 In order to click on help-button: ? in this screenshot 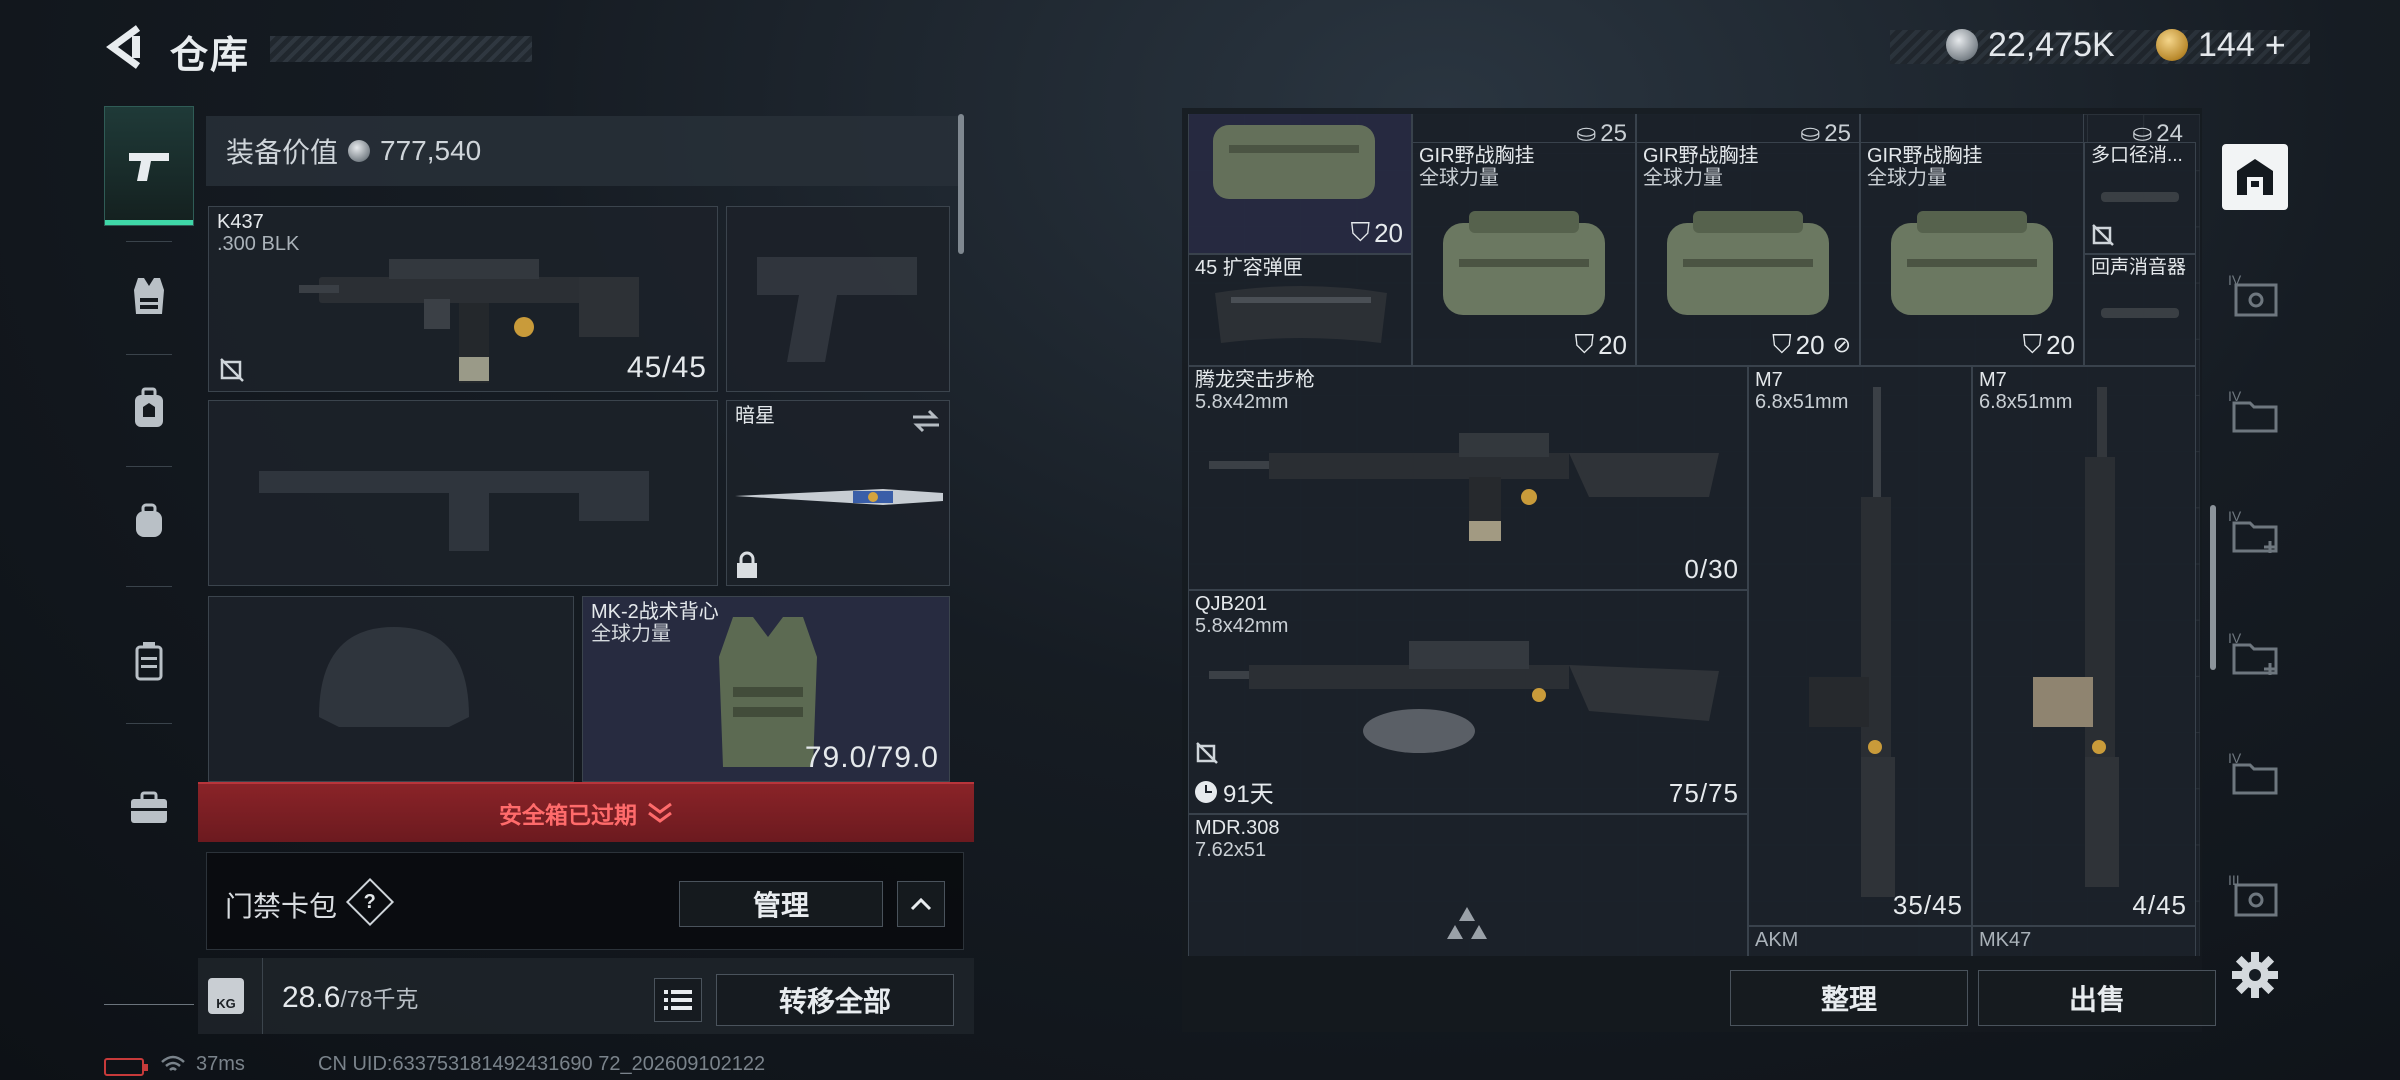, I will do `click(370, 902)`.